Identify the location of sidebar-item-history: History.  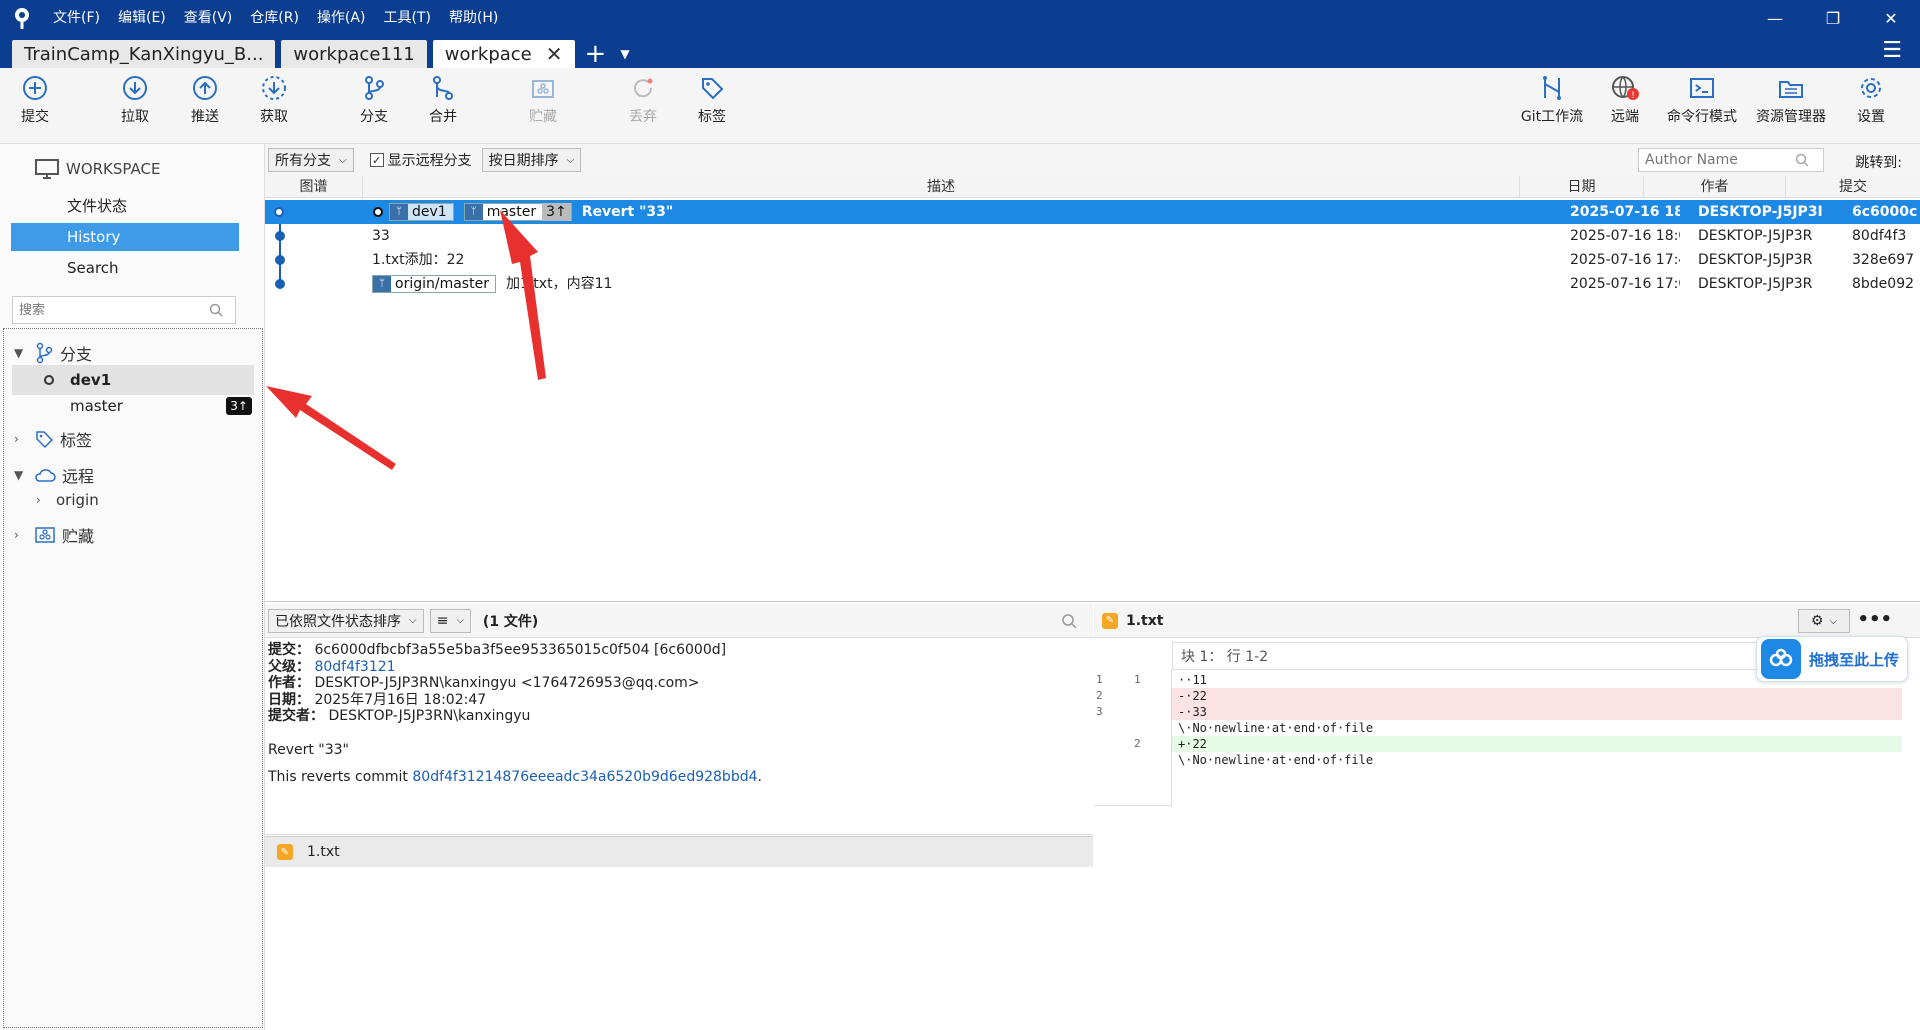
(125, 237).